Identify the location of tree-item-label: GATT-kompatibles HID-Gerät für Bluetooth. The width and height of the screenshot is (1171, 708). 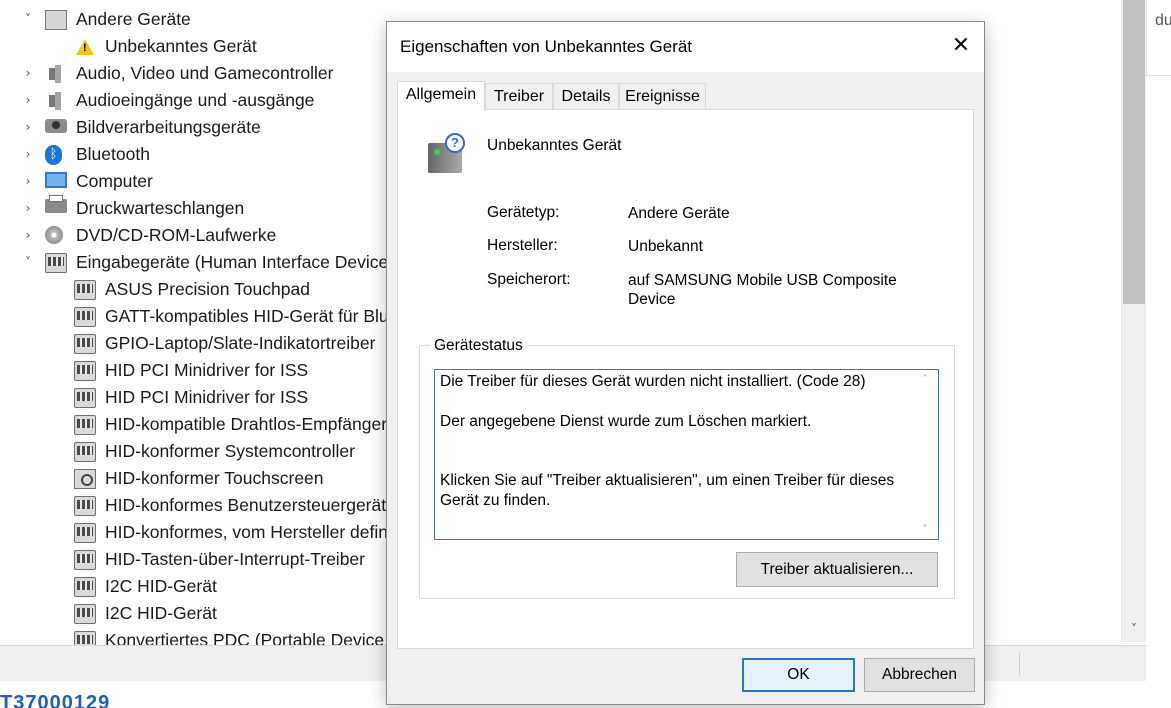
(252, 316).